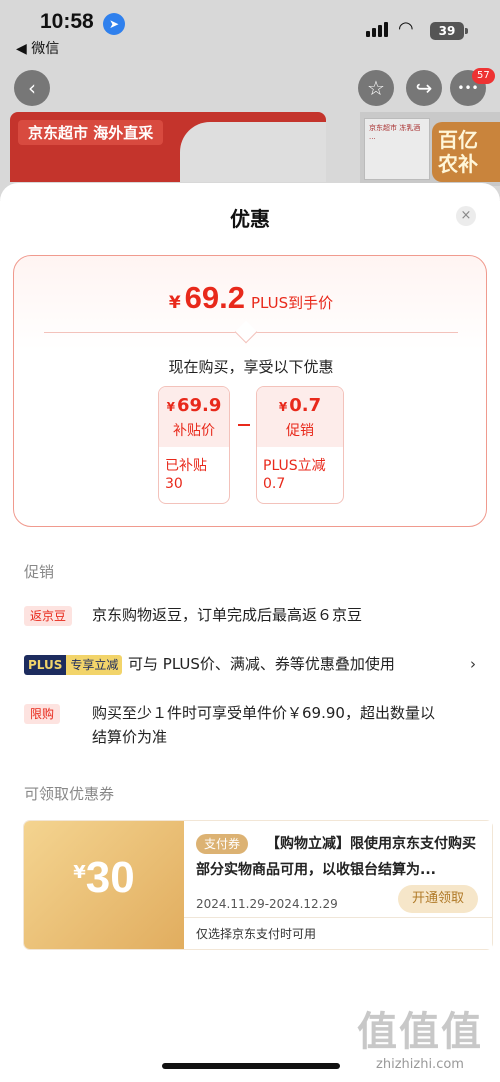 The width and height of the screenshot is (500, 1082). Describe the element at coordinates (376, 88) in the screenshot. I see `star-icon: ☆` at that location.